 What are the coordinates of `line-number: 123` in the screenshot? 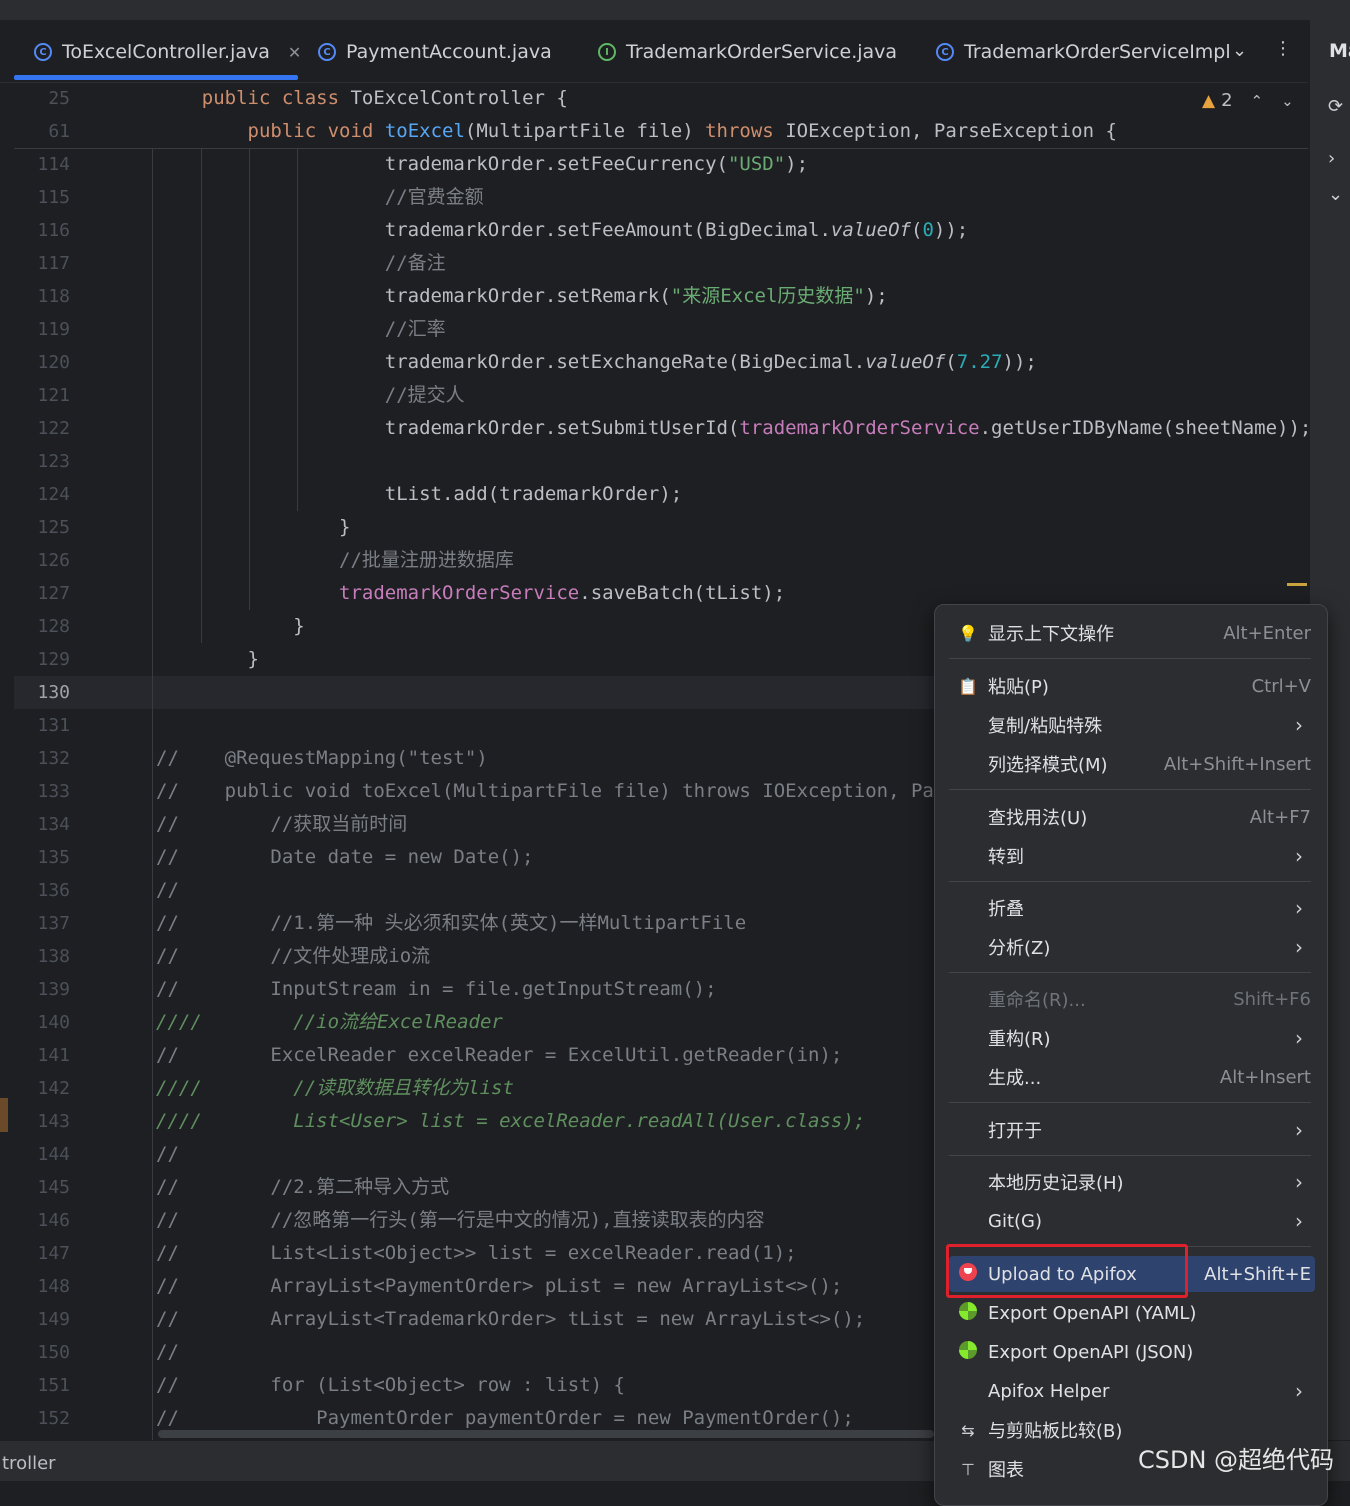 It's located at (42, 461).